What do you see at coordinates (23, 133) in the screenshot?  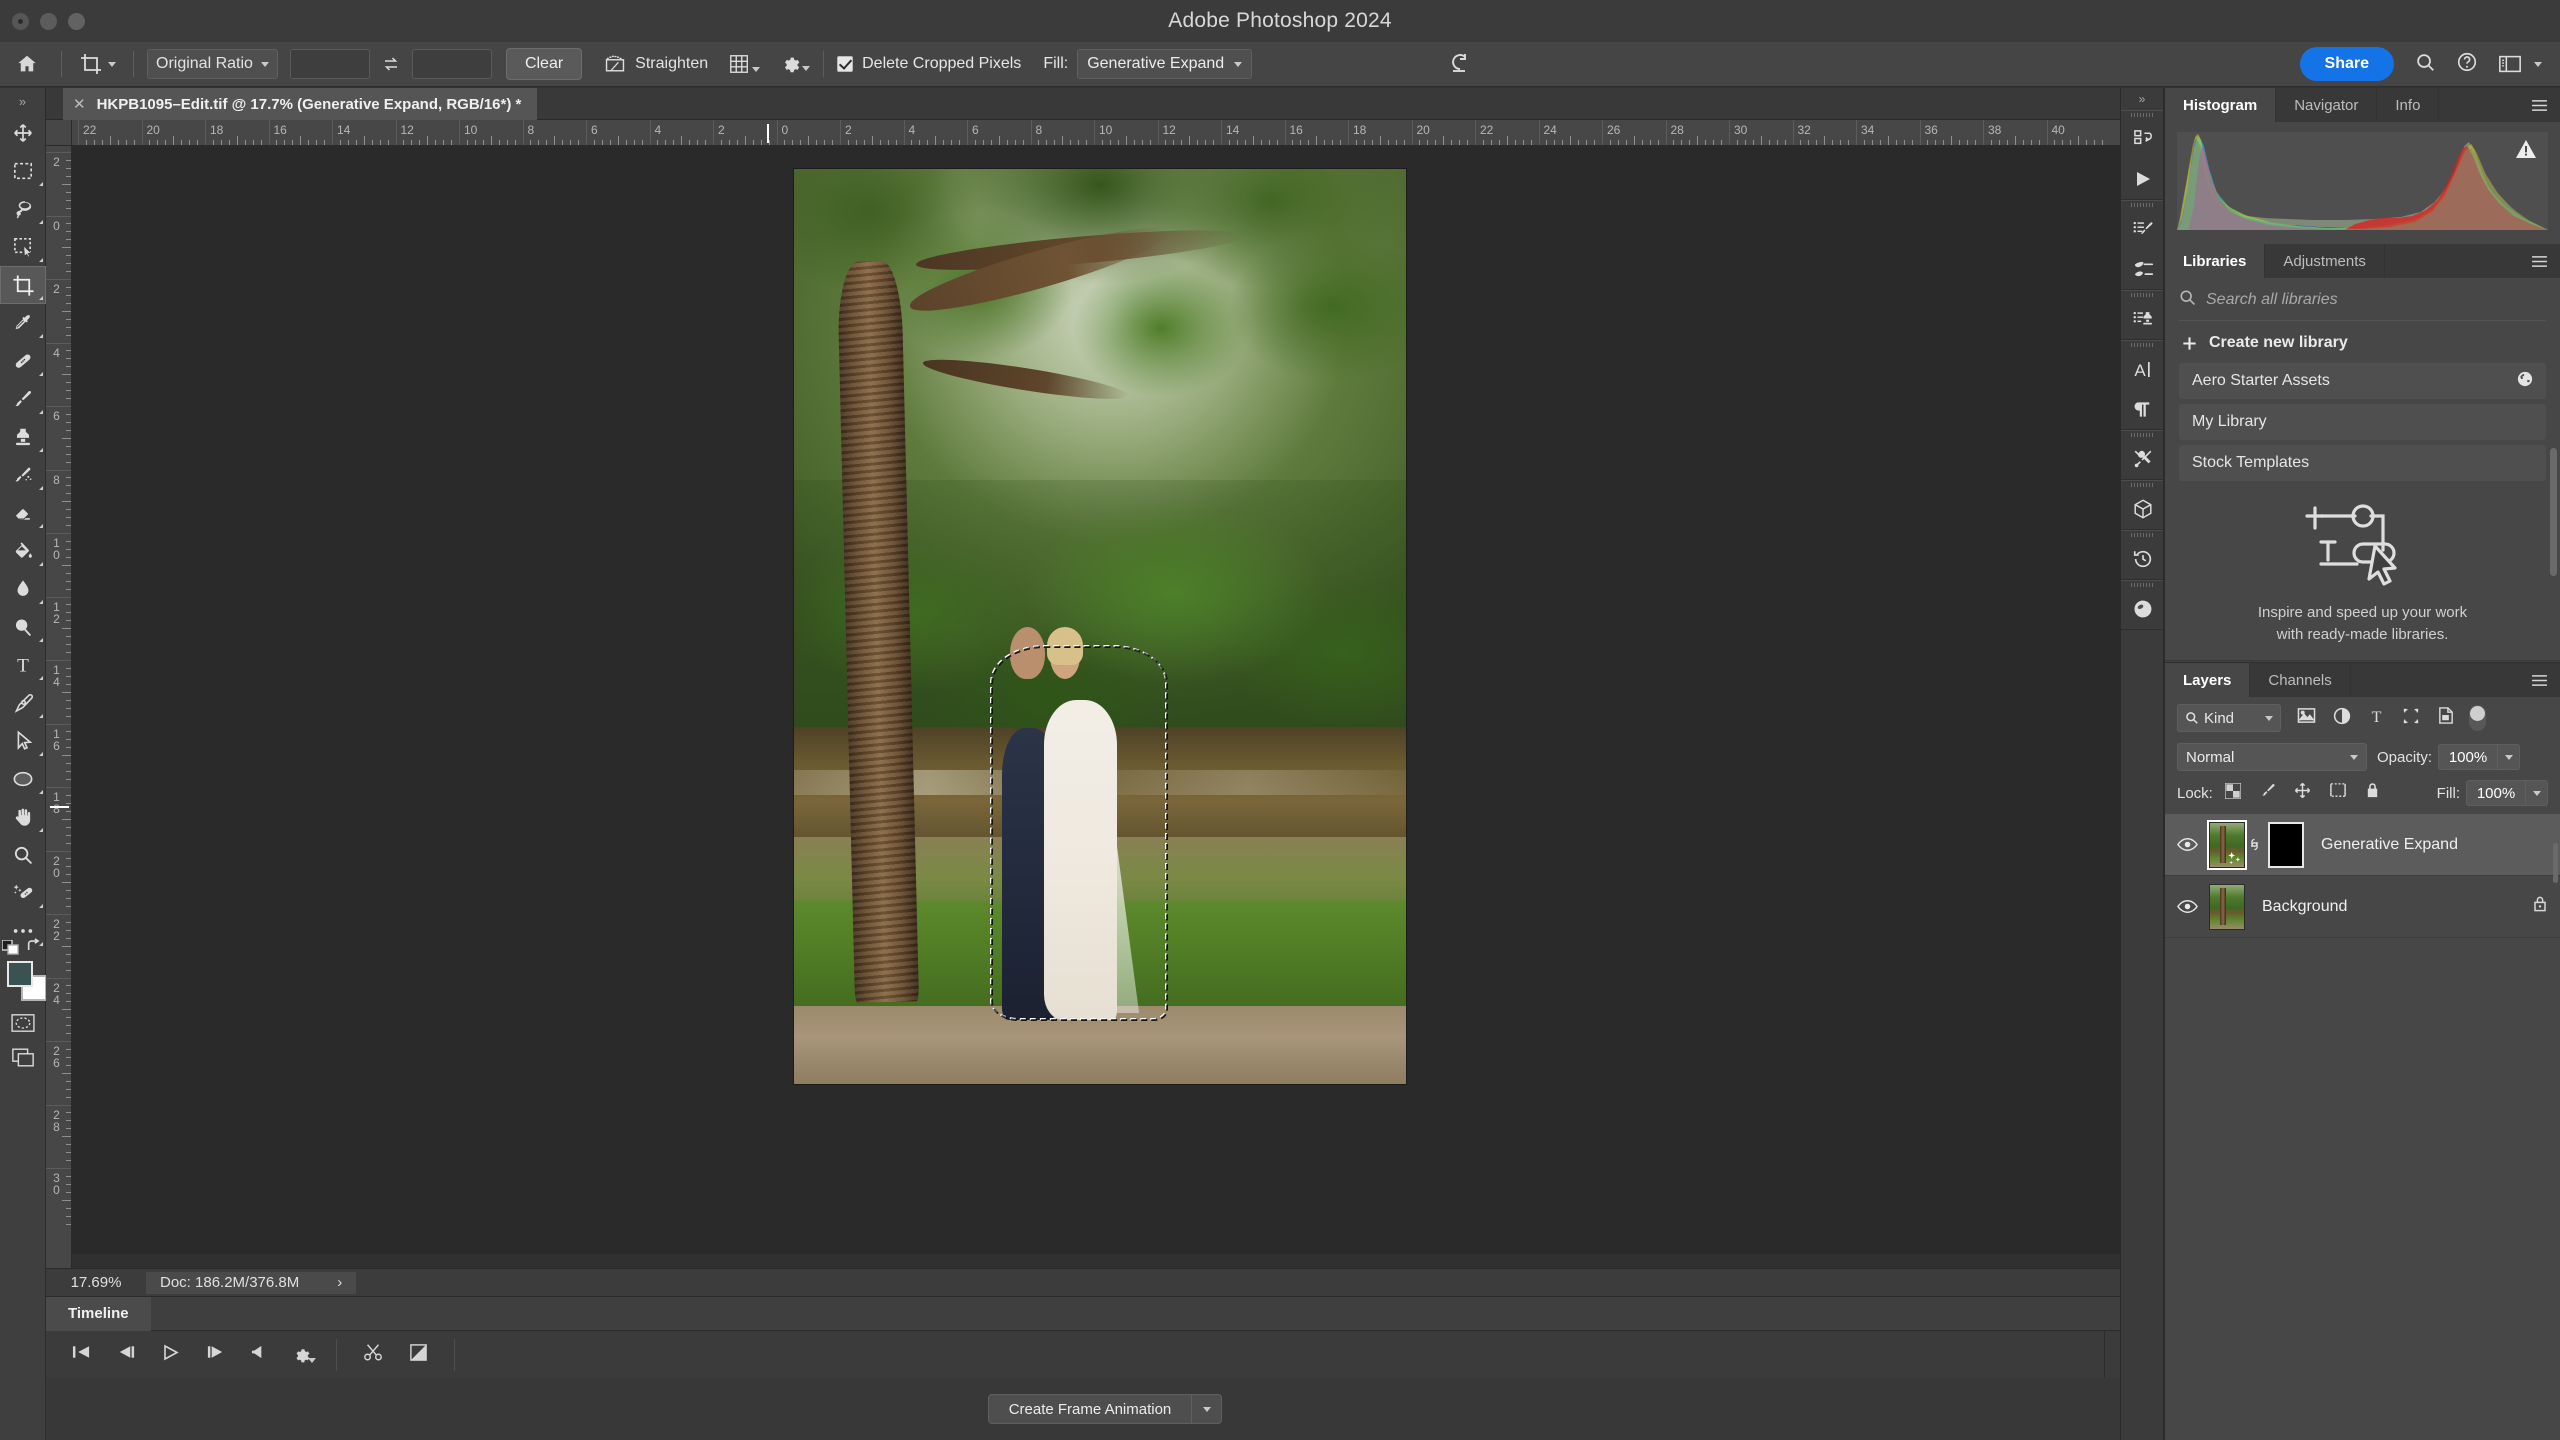 I see `move-tool` at bounding box center [23, 133].